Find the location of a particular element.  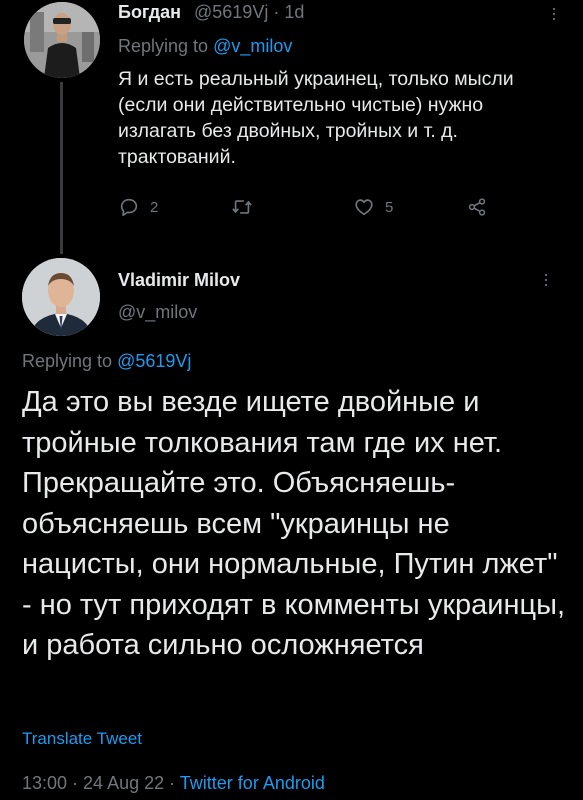

thread-line is located at coordinates (61, 168).